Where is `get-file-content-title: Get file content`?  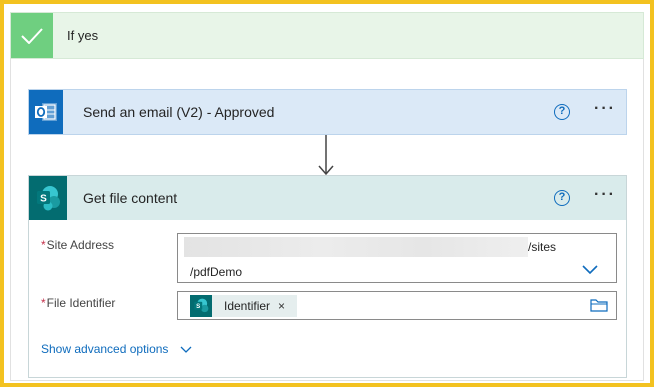
get-file-content-title: Get file content is located at coordinates (130, 198).